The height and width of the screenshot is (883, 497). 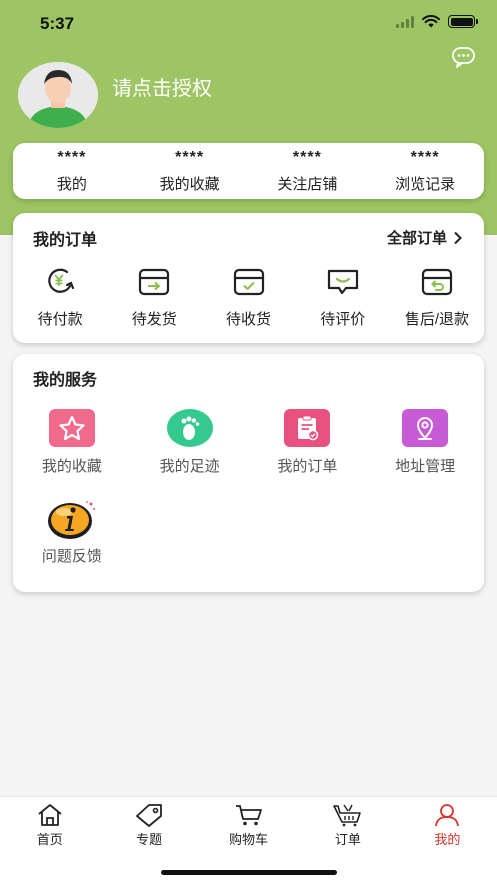 What do you see at coordinates (248, 24) in the screenshot?
I see `status-bar: 5:37` at bounding box center [248, 24].